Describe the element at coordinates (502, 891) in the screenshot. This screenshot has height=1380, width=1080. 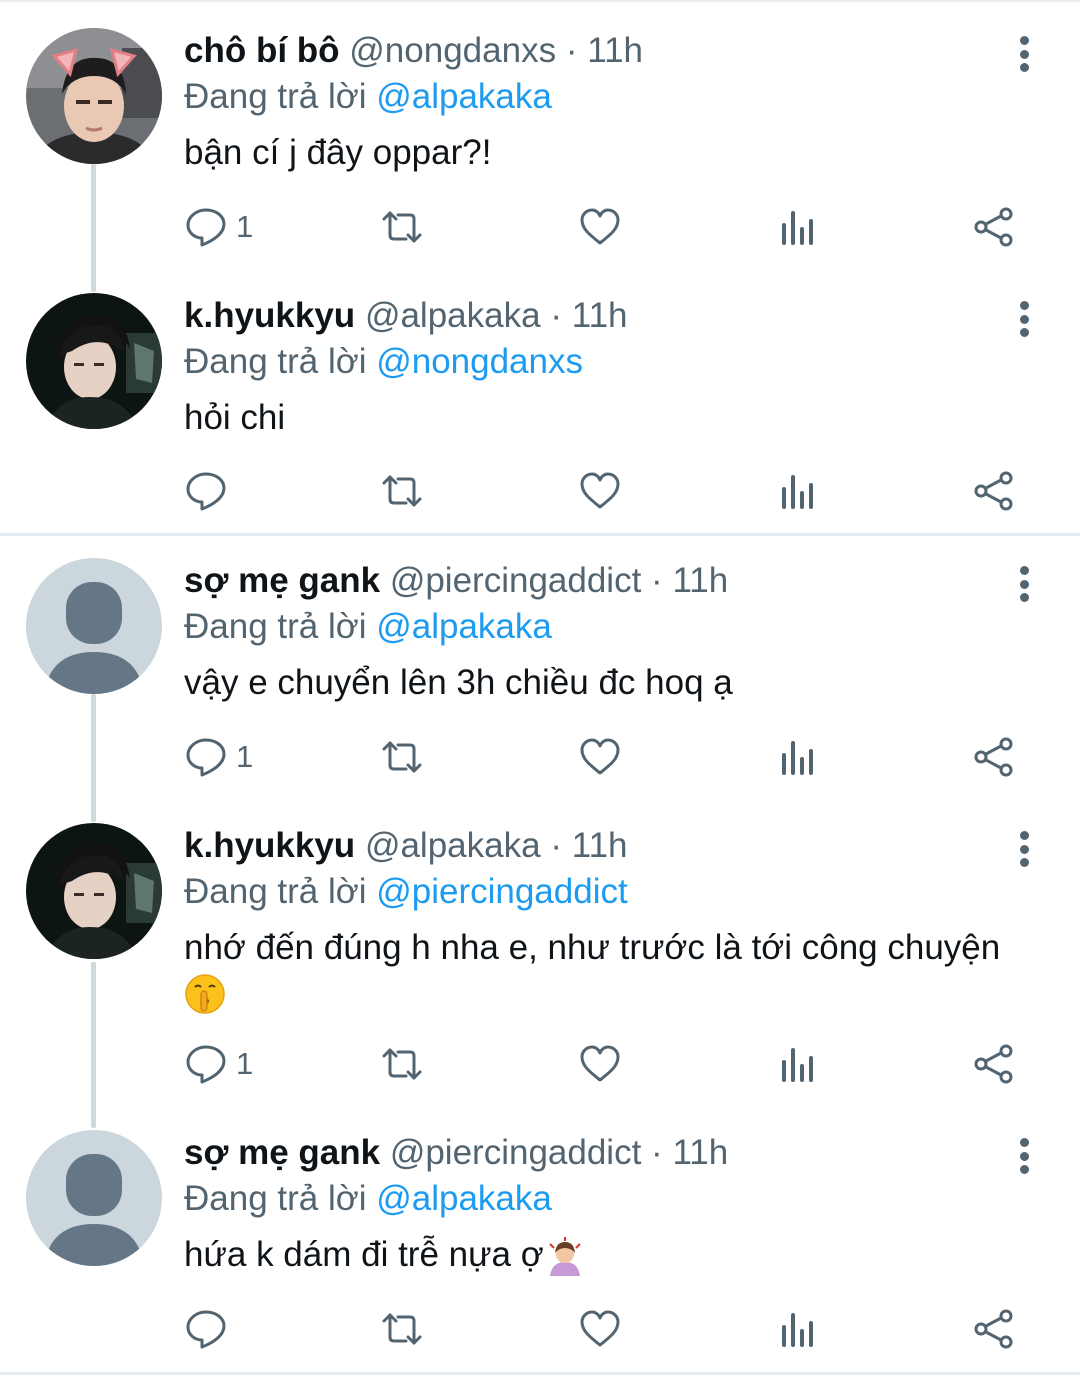
I see `mention-link: @piercingaddict` at that location.